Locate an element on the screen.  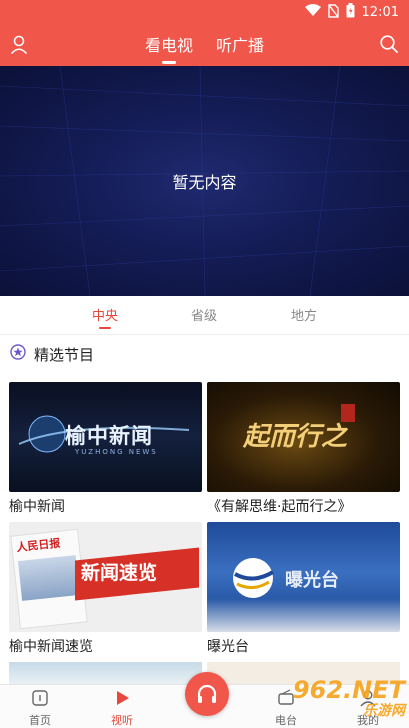
program-card: 人民日报 新闻速览 榆中新闻速览 is located at coordinates (105, 589).